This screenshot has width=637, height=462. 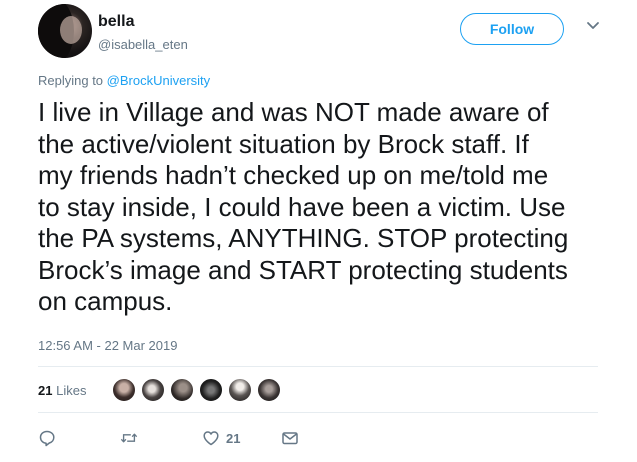 I want to click on envelope-icon, so click(x=290, y=438).